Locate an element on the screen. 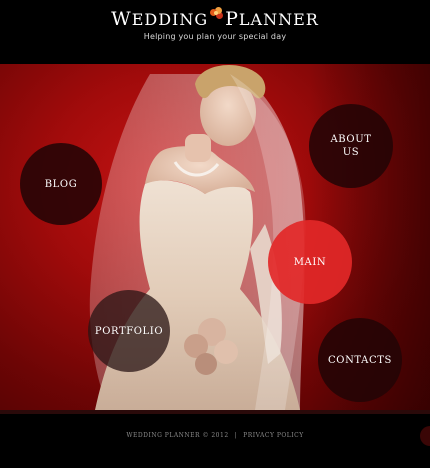  nav-about-line1: ABOUT is located at coordinates (351, 139).